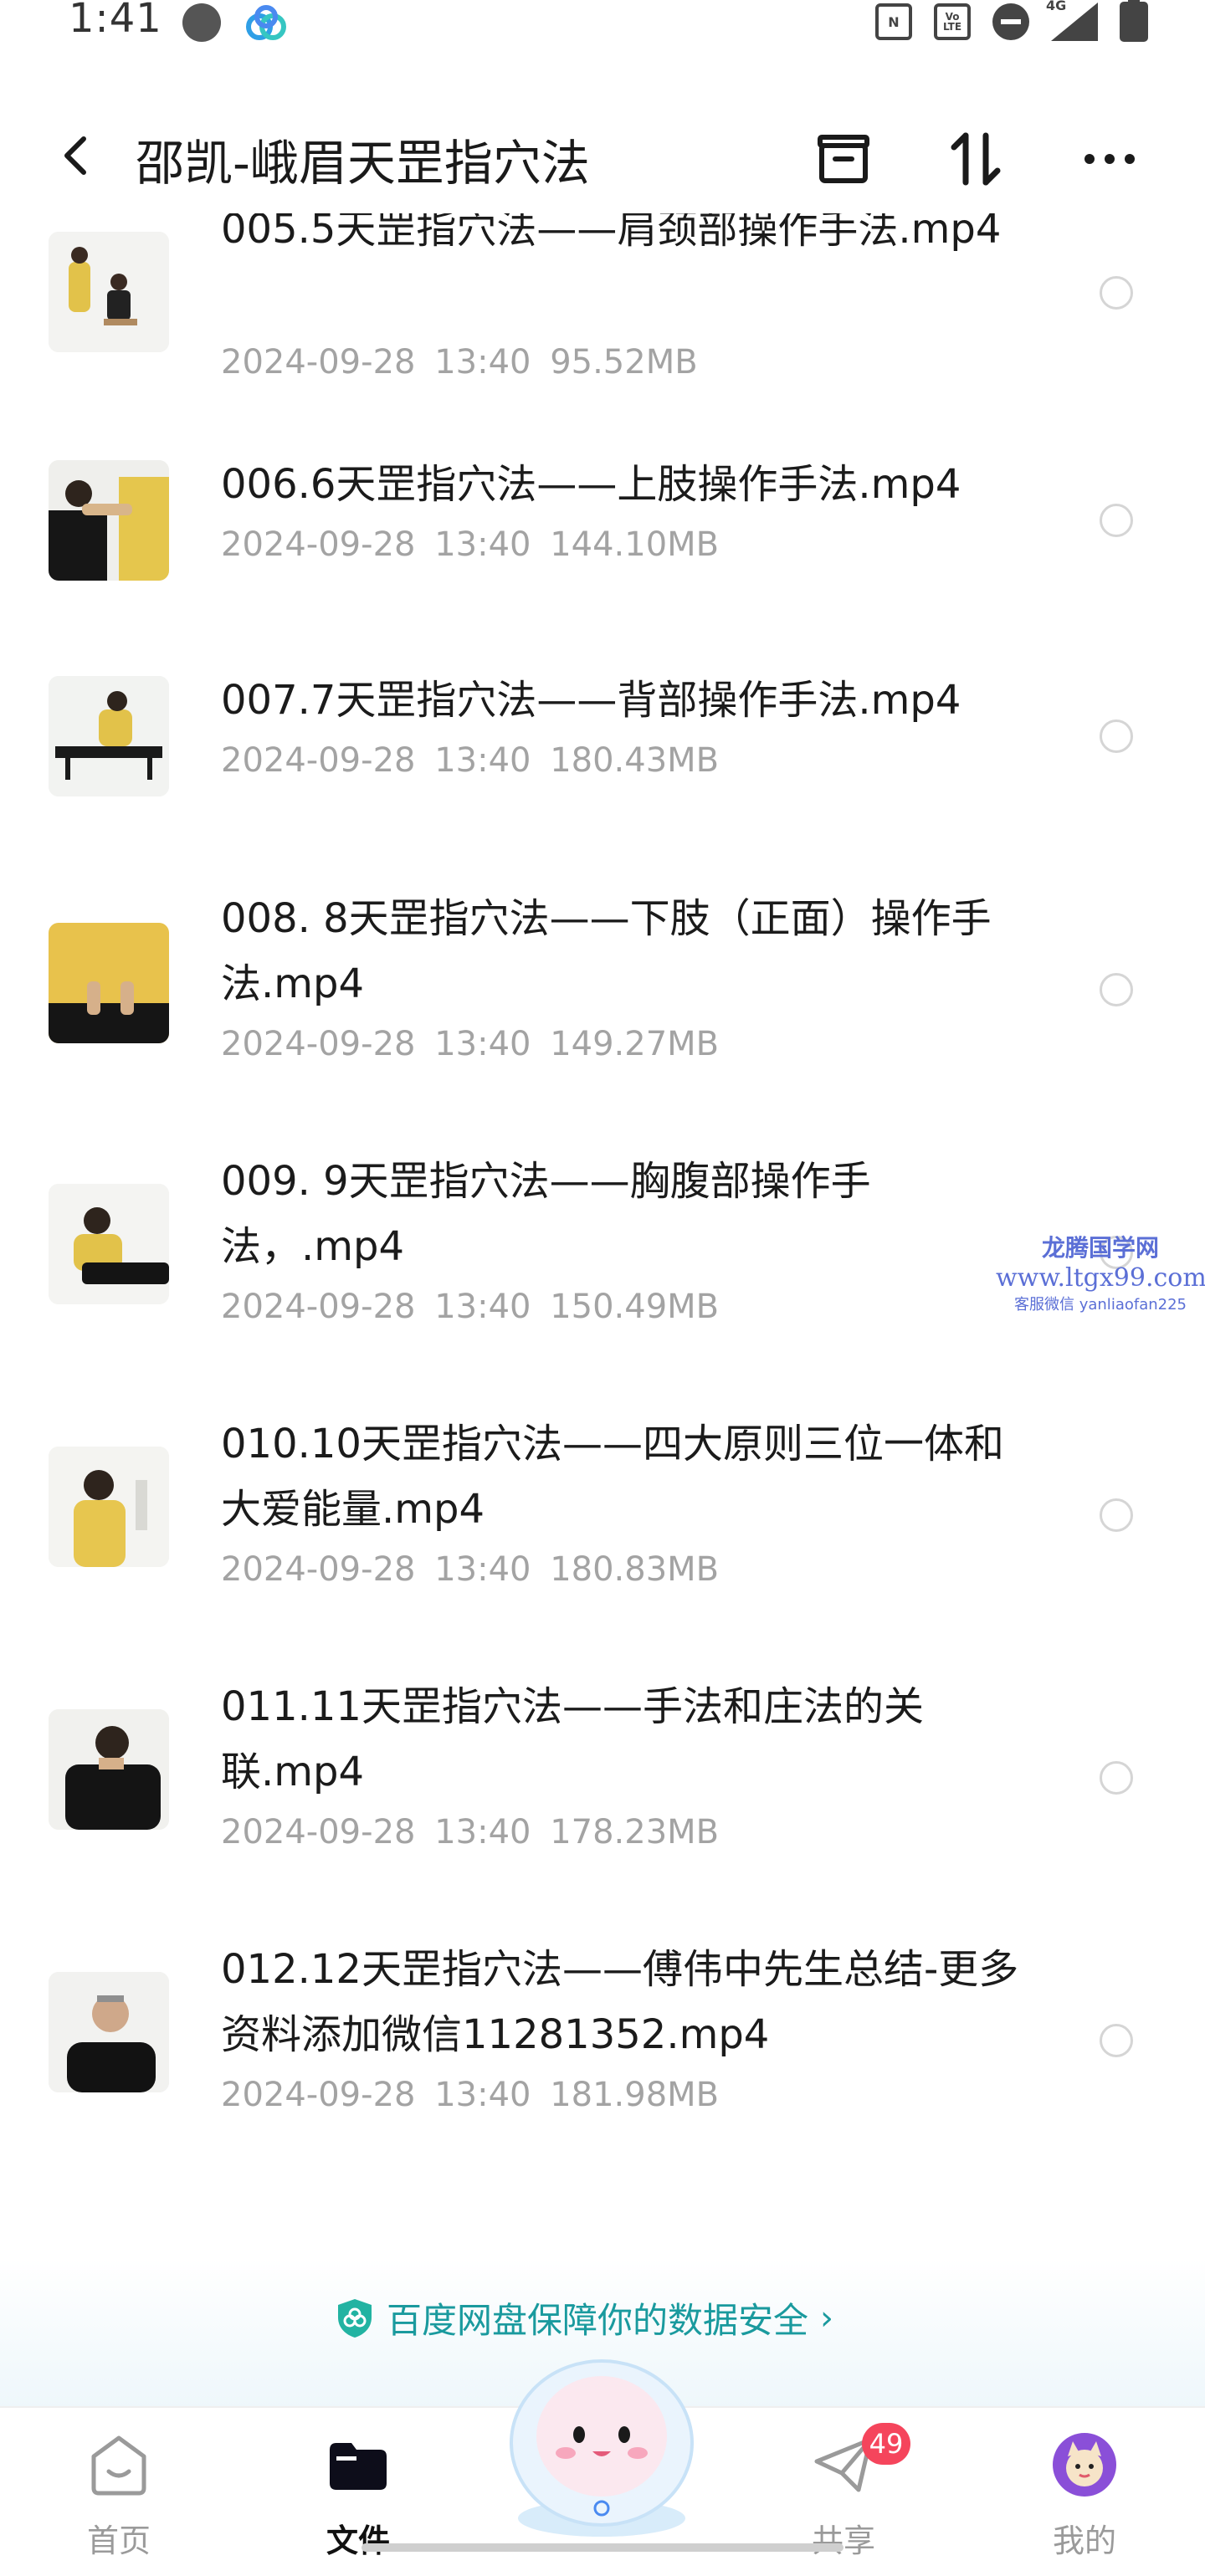 This screenshot has width=1205, height=2576. I want to click on file-meta: 2024-09-28 13:40 181.98MB, so click(470, 2095).